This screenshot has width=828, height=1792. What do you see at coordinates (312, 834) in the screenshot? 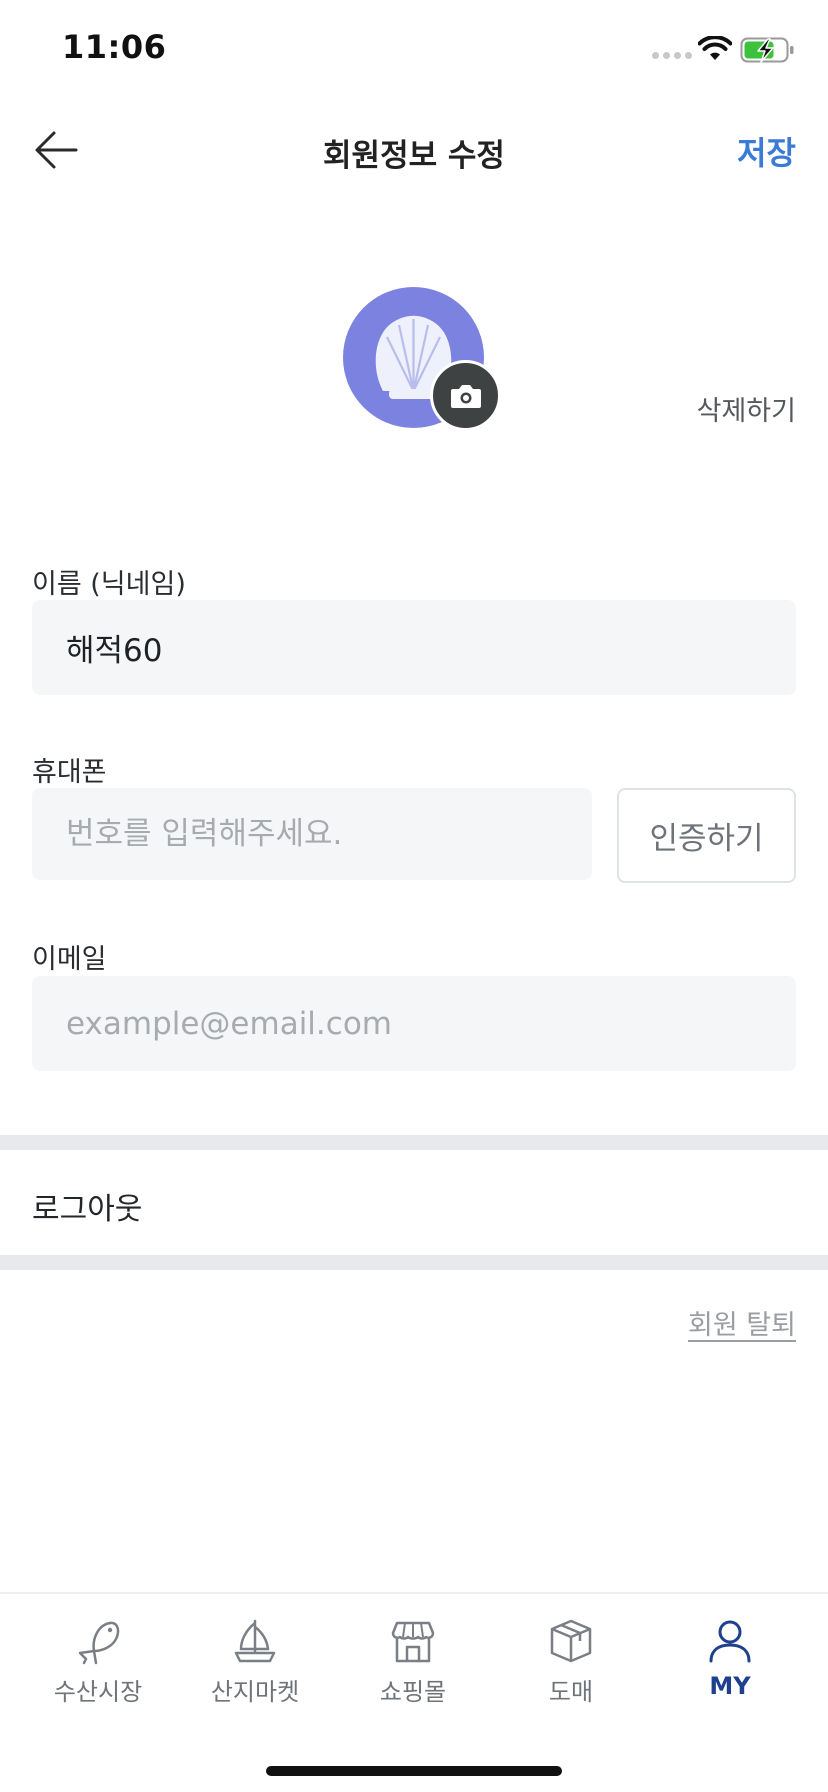
I see `phone-input` at bounding box center [312, 834].